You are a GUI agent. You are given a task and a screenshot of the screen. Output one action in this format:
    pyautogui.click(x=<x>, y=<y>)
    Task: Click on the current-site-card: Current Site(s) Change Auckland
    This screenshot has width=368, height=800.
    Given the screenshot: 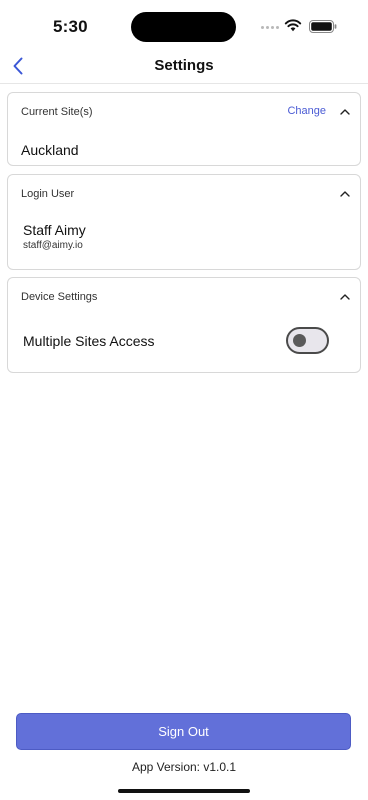 What is the action you would take?
    pyautogui.click(x=184, y=129)
    